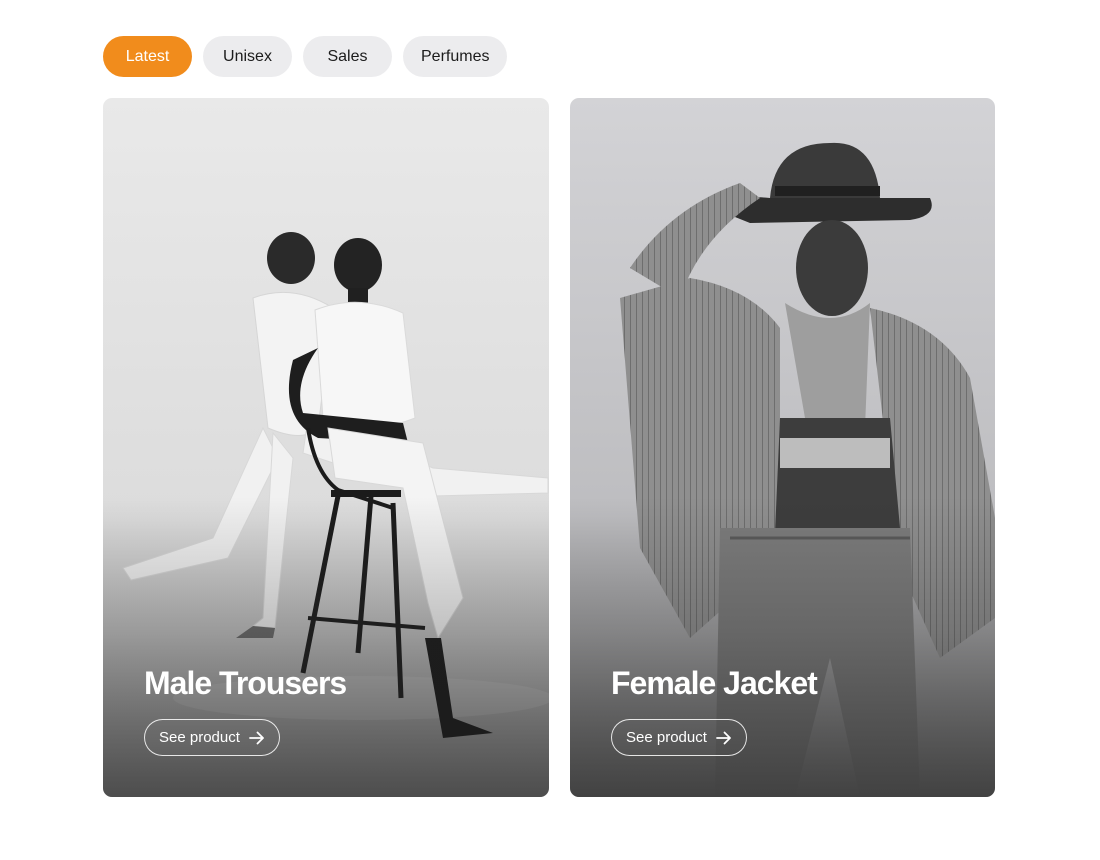  What do you see at coordinates (714, 683) in the screenshot?
I see `product-title: Female Jacket` at bounding box center [714, 683].